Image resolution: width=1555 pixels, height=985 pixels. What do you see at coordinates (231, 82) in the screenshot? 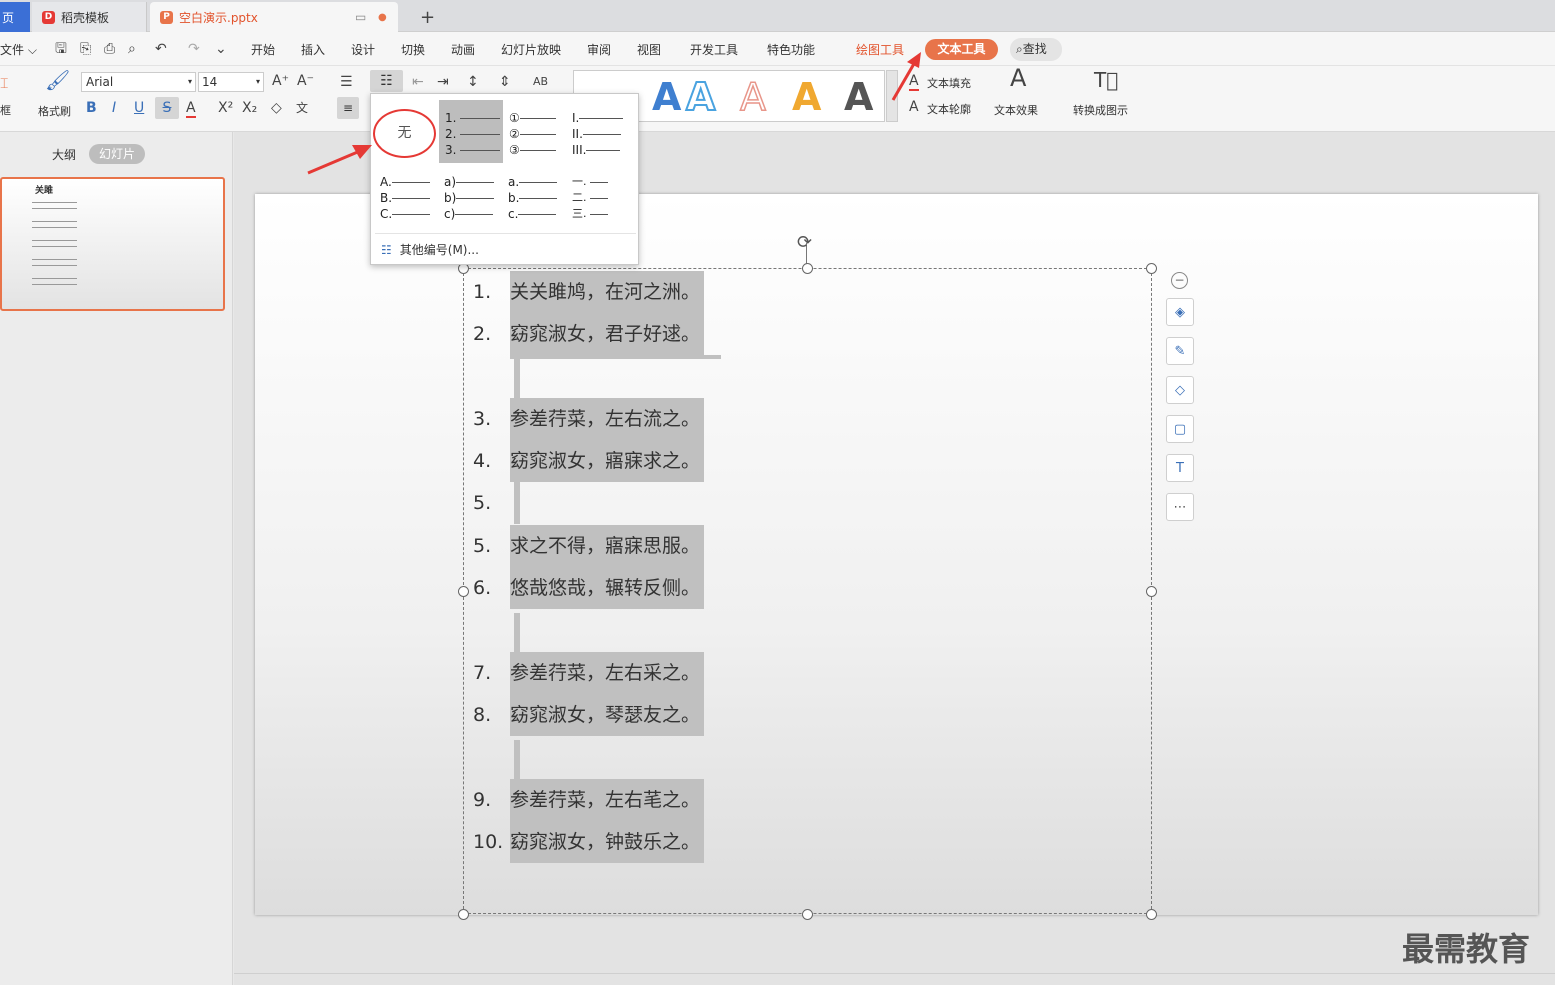
I see `font-size-select: 14 ▾` at bounding box center [231, 82].